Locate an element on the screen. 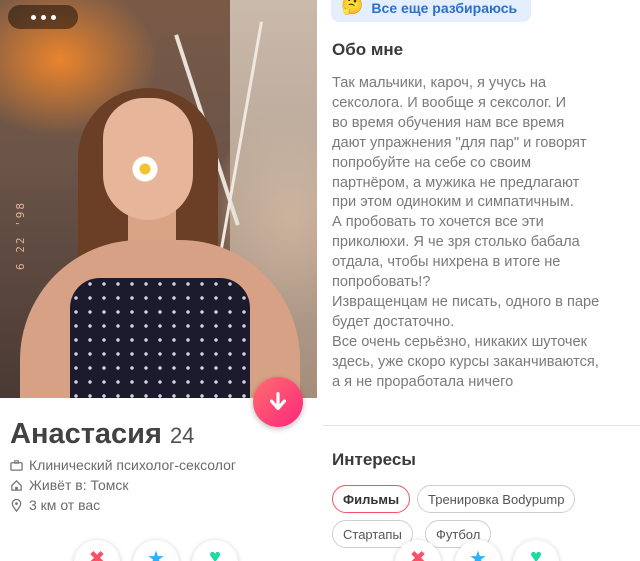 This screenshot has height=561, width=640. interest-chip: Тренировка Bodypump is located at coordinates (496, 499).